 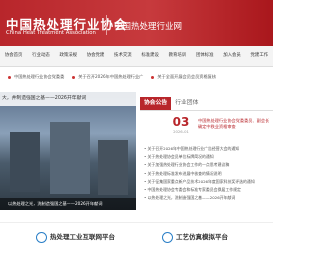 I want to click on tab-association-notices: 协会公告, so click(x=156, y=103).